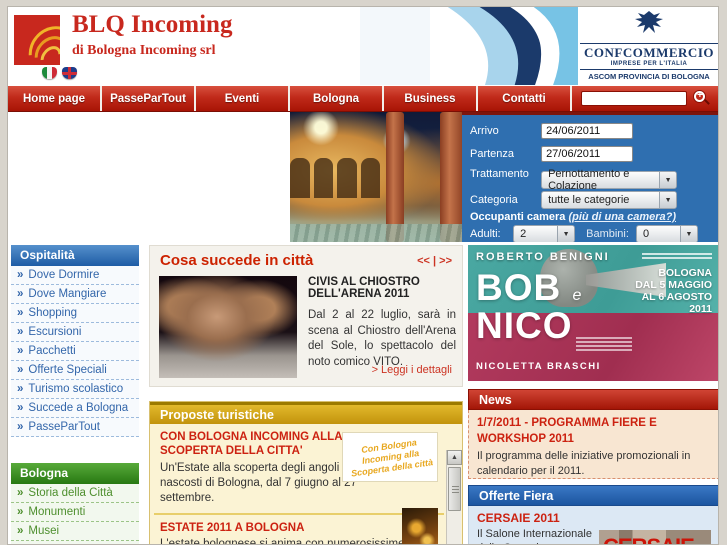  What do you see at coordinates (609, 200) in the screenshot?
I see `categoria-select: tutte le categorie ▼` at bounding box center [609, 200].